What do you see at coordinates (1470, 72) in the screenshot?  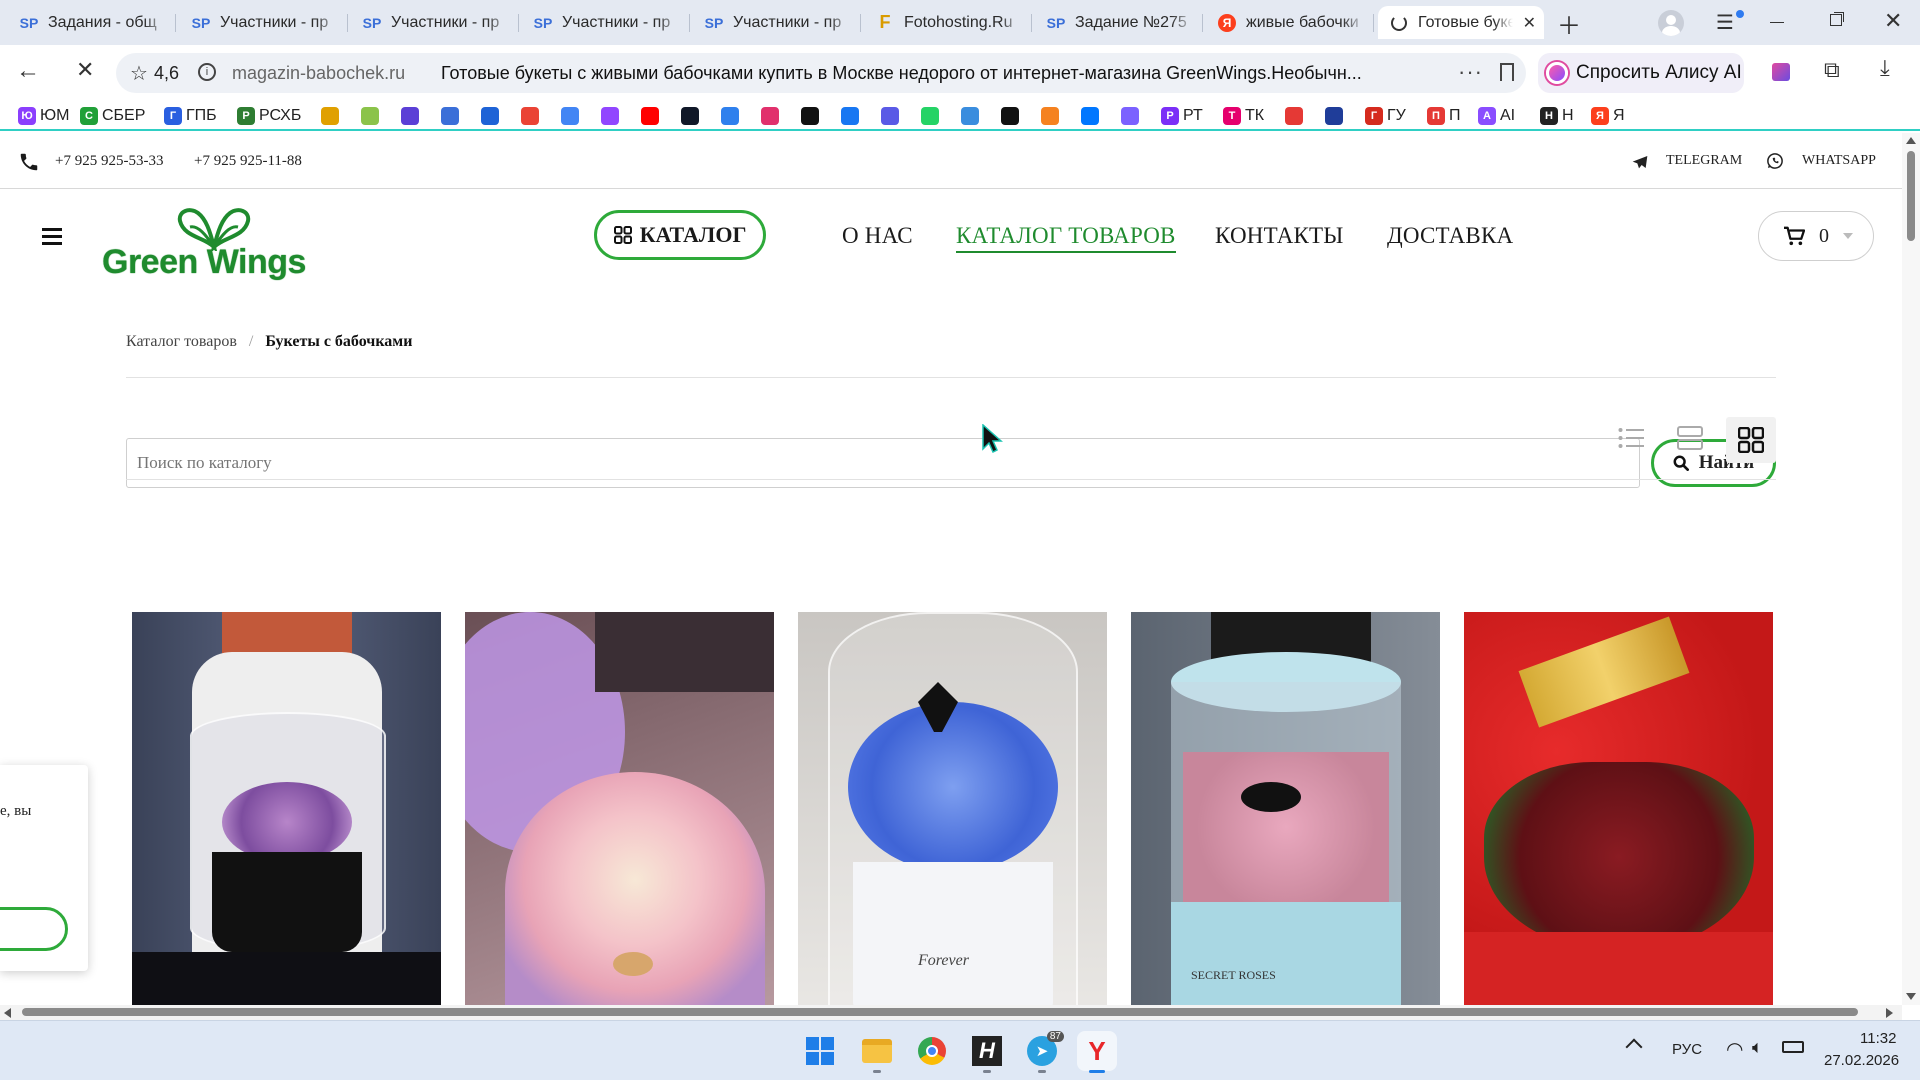 I see `more-icon: ···` at bounding box center [1470, 72].